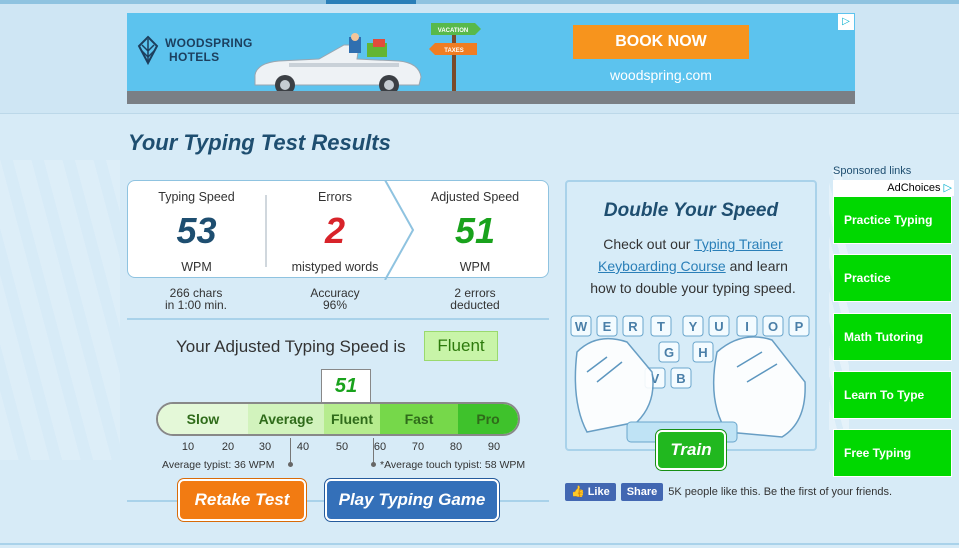 The height and width of the screenshot is (548, 959). I want to click on scale-segment-pro: Pro, so click(488, 419).